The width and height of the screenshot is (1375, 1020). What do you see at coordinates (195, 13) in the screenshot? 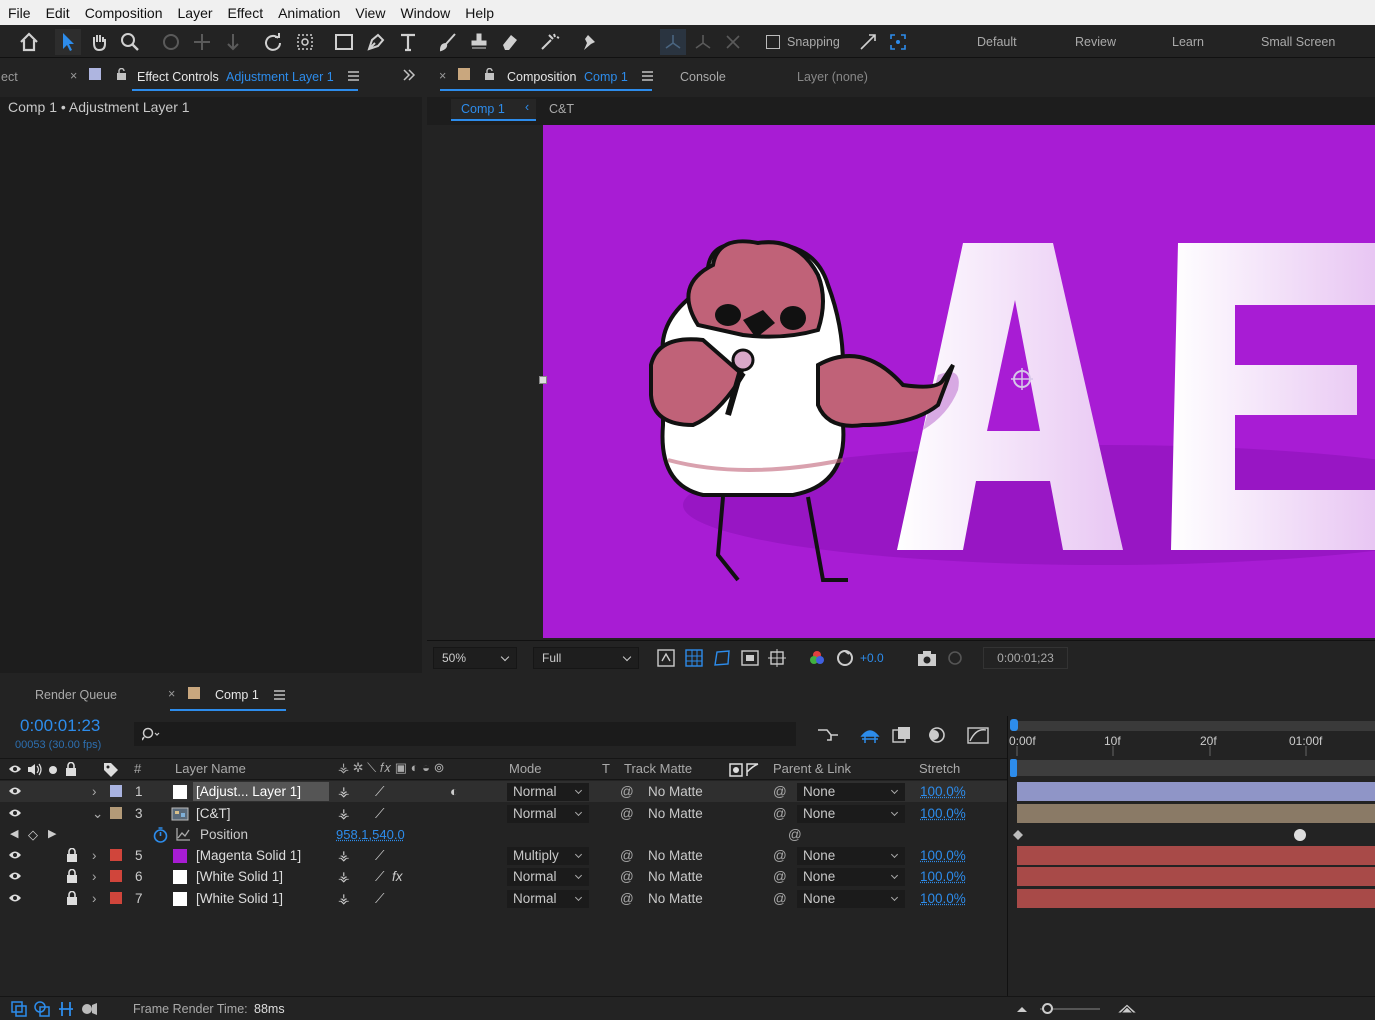
I see `menu-layer: Layer` at bounding box center [195, 13].